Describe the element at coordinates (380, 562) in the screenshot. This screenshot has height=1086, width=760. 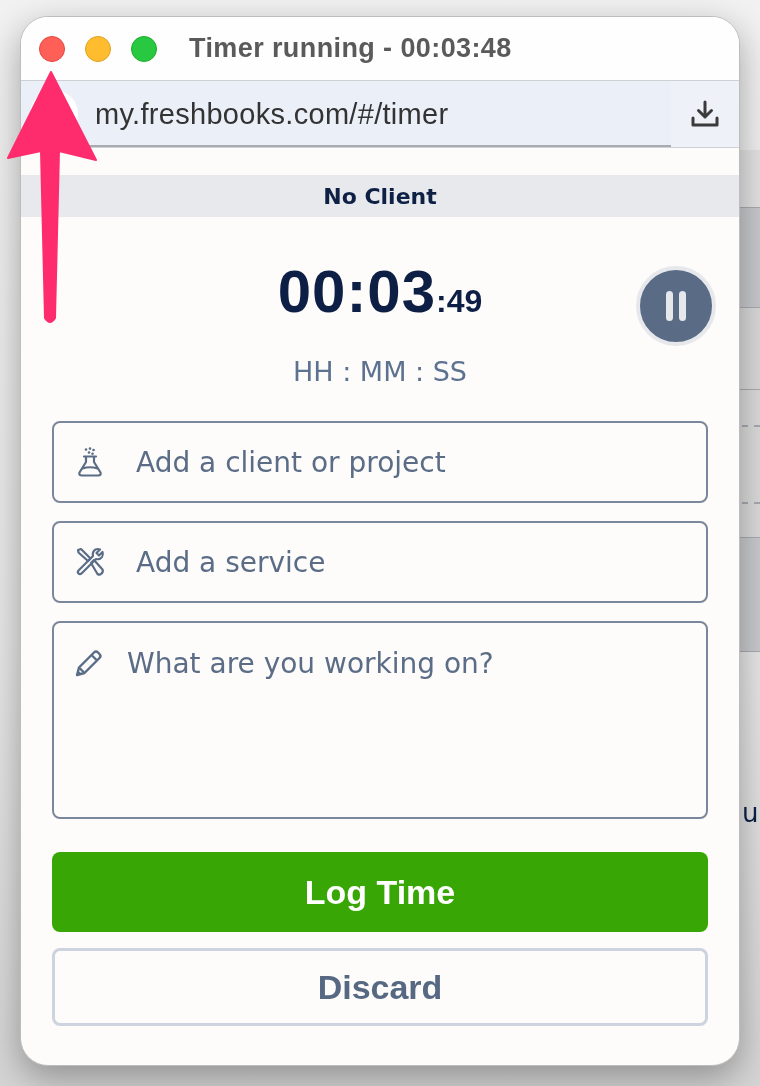
I see `service-field: Add a service` at that location.